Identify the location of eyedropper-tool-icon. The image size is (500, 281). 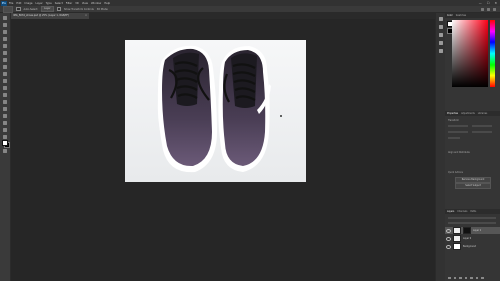
(5, 53).